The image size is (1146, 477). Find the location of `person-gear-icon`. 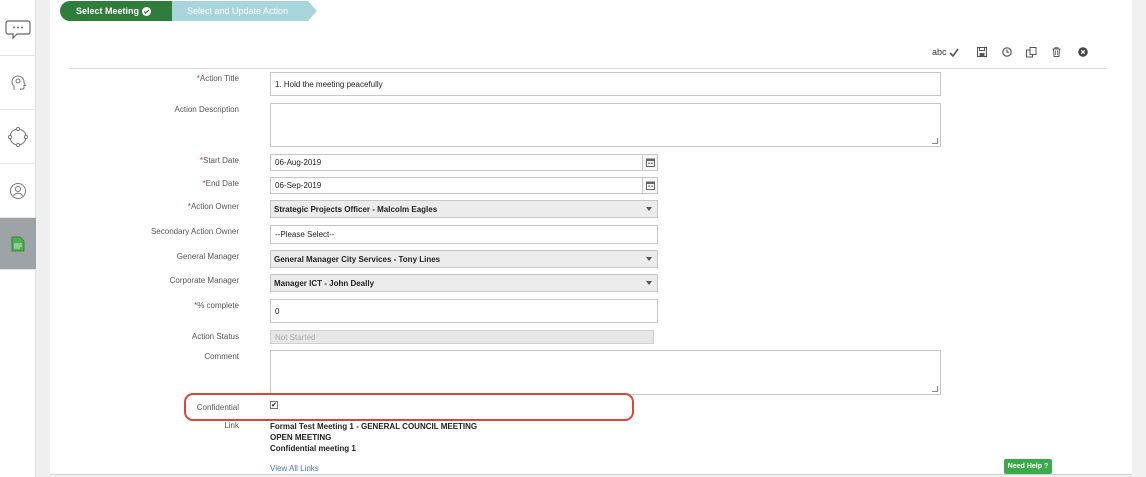

person-gear-icon is located at coordinates (19, 82).